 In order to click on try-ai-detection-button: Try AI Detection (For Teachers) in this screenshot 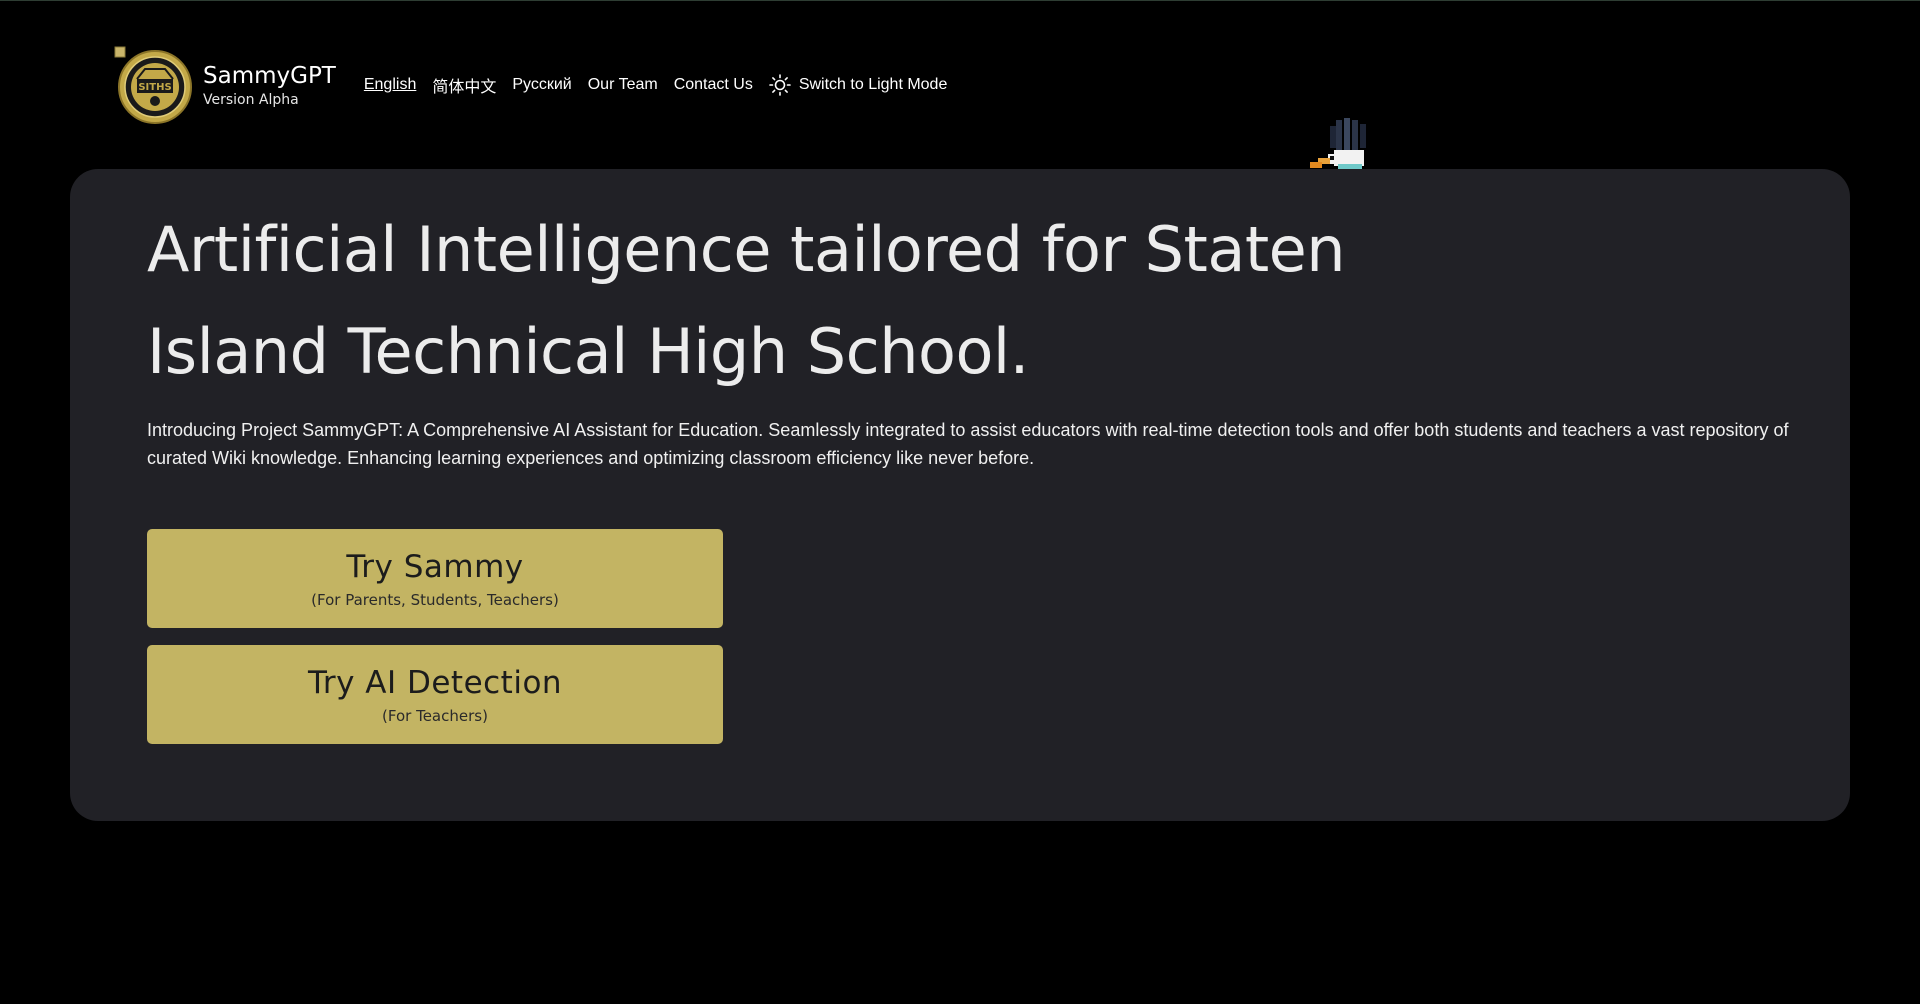, I will do `click(435, 694)`.